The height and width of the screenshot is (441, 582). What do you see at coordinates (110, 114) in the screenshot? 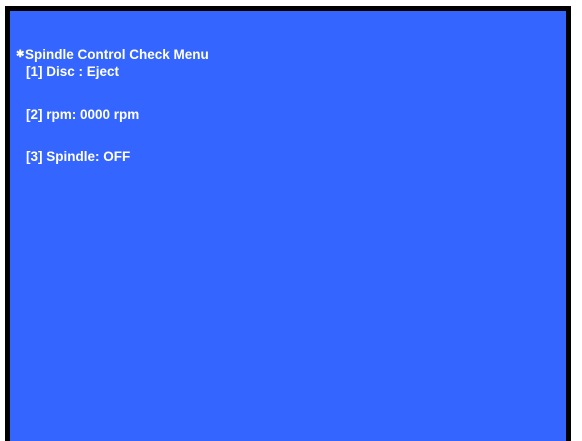
I see `menu-item-rpm-value: 0000 rpm` at bounding box center [110, 114].